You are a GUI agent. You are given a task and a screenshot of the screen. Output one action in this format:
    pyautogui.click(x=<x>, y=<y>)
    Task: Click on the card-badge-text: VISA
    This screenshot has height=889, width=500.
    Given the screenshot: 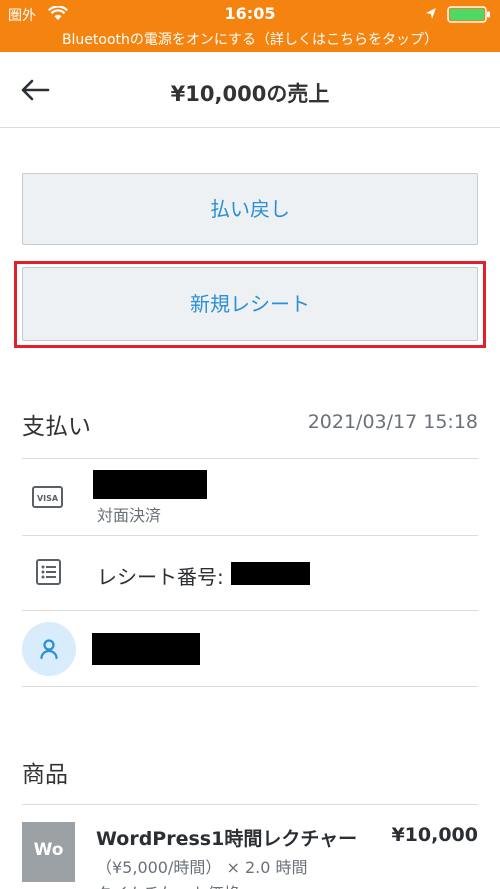 What is the action you would take?
    pyautogui.click(x=48, y=498)
    